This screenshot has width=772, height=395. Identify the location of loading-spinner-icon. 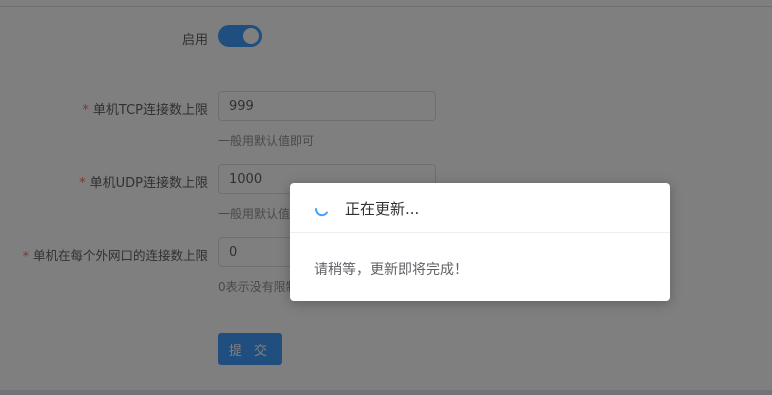
(321, 212).